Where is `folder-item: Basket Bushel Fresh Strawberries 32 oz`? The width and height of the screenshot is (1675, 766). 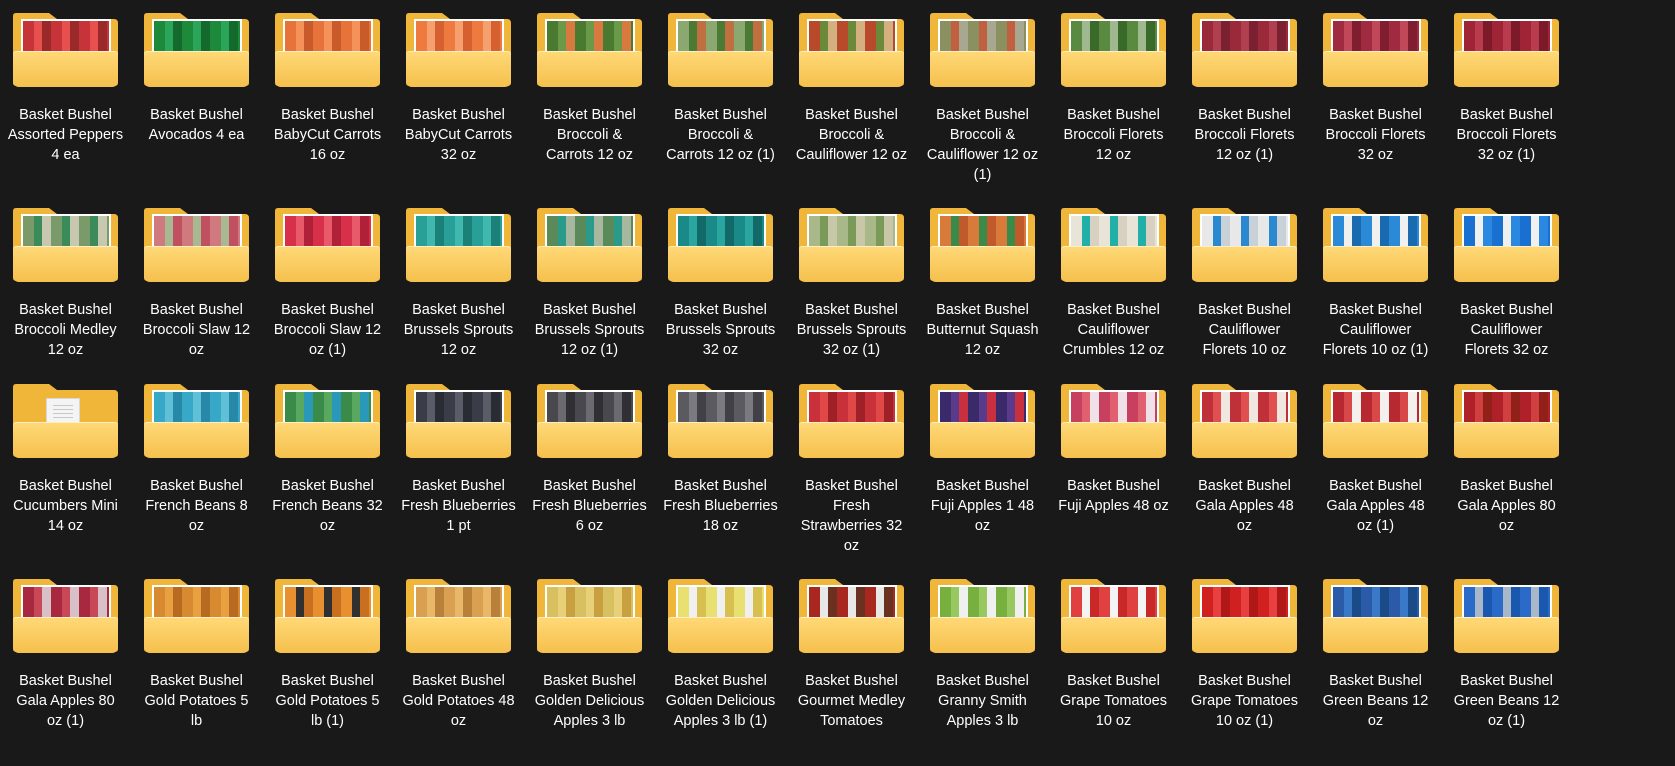 folder-item: Basket Bushel Fresh Strawberries 32 oz is located at coordinates (851, 471).